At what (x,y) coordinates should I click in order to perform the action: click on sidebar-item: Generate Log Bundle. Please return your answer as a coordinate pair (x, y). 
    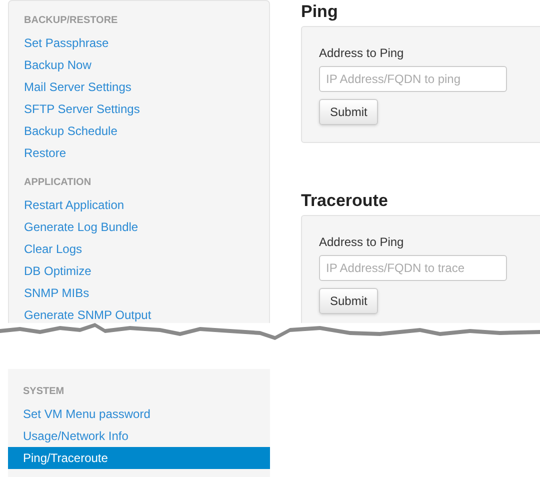
    Looking at the image, I should click on (139, 227).